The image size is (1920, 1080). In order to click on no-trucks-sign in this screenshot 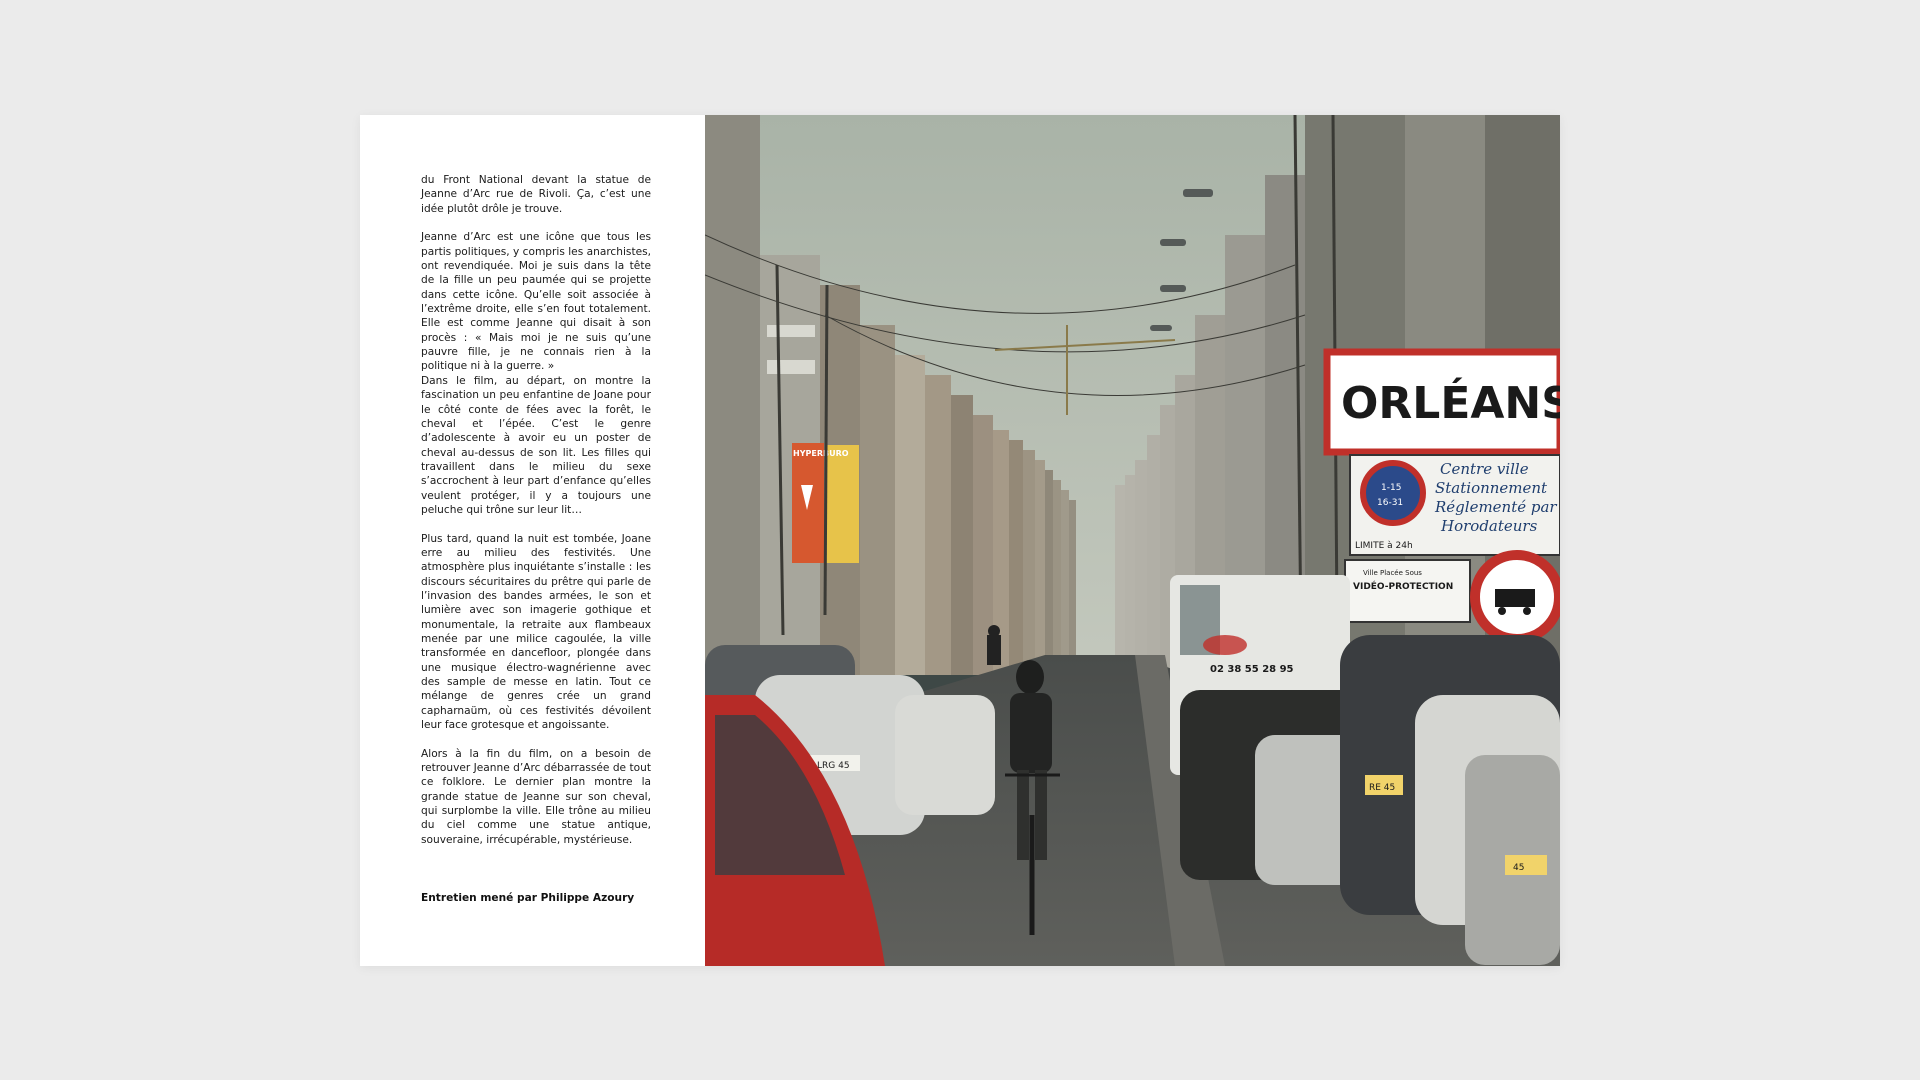, I will do `click(1515, 597)`.